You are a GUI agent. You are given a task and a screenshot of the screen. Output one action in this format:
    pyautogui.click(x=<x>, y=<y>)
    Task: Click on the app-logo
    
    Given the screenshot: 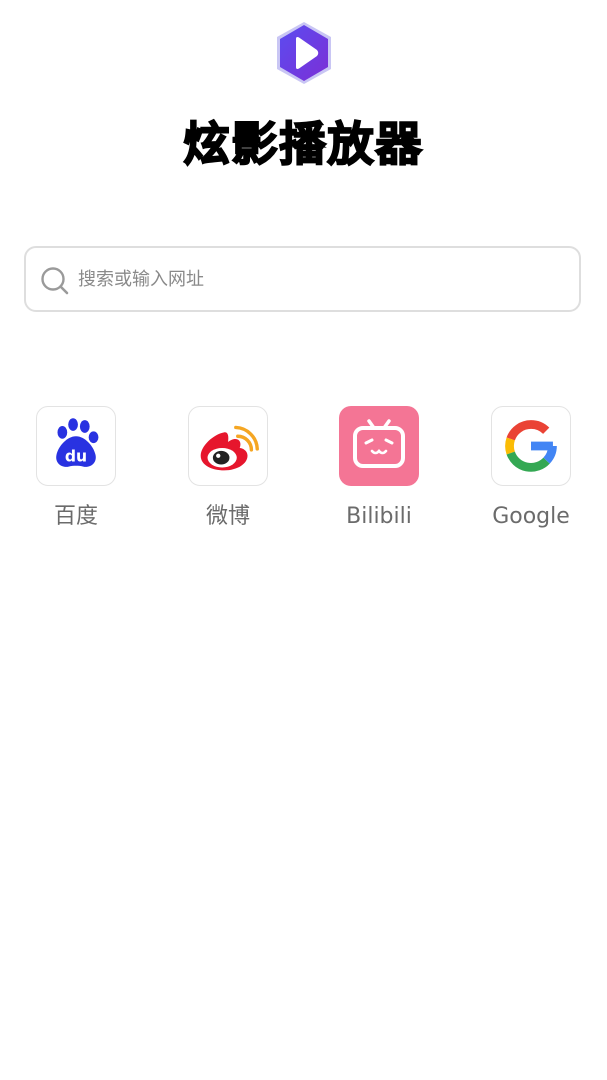 What is the action you would take?
    pyautogui.click(x=304, y=53)
    